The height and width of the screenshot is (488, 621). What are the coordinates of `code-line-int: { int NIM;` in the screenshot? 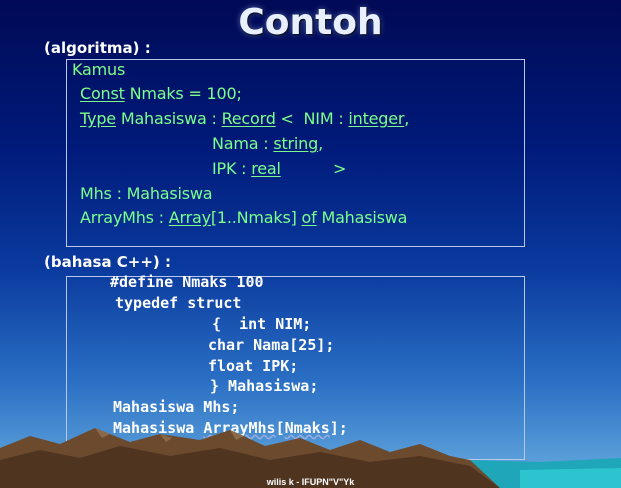 It's located at (262, 324).